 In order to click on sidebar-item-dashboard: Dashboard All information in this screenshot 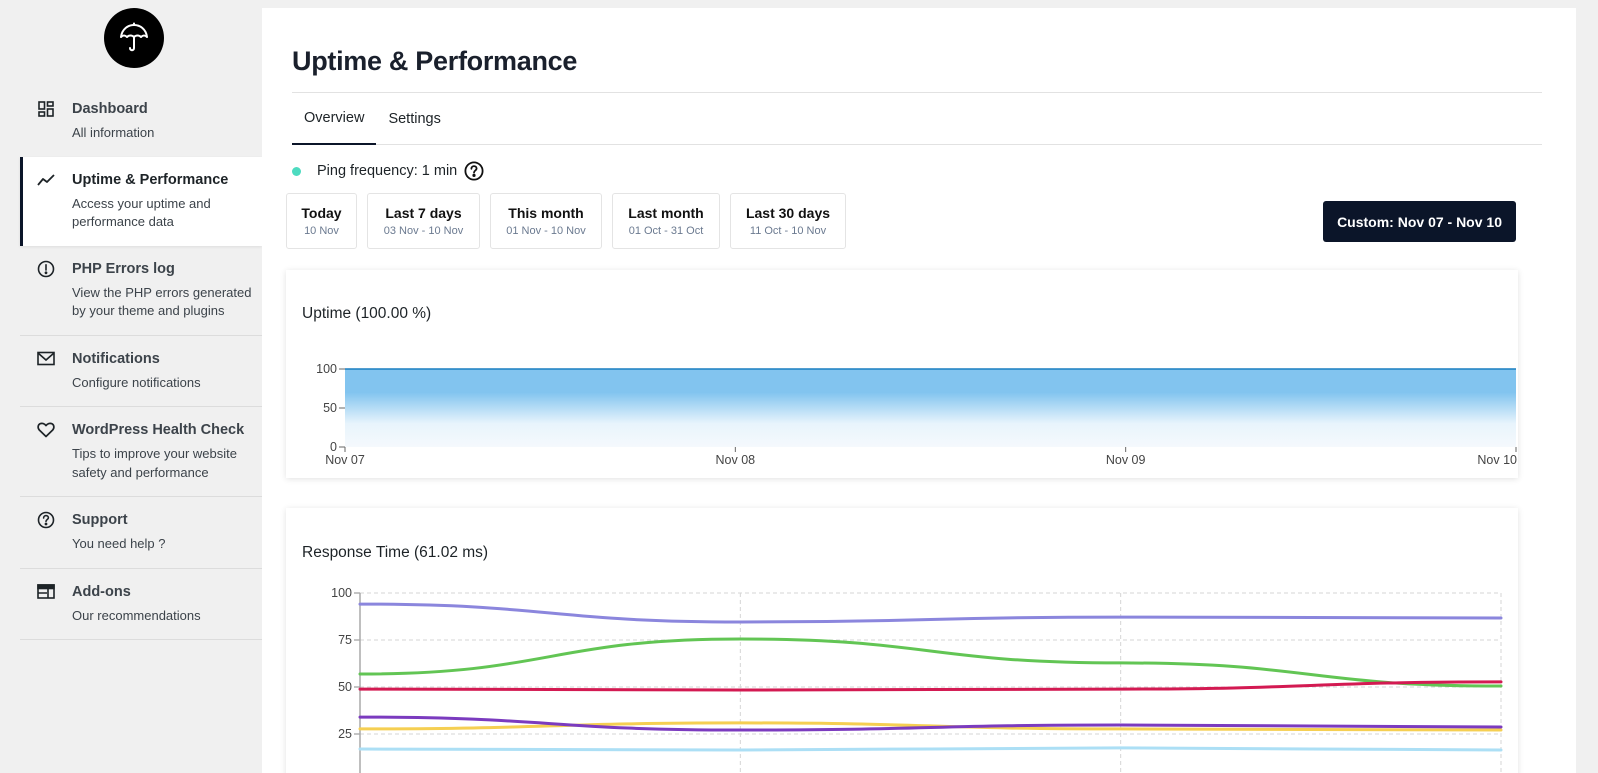, I will do `click(141, 122)`.